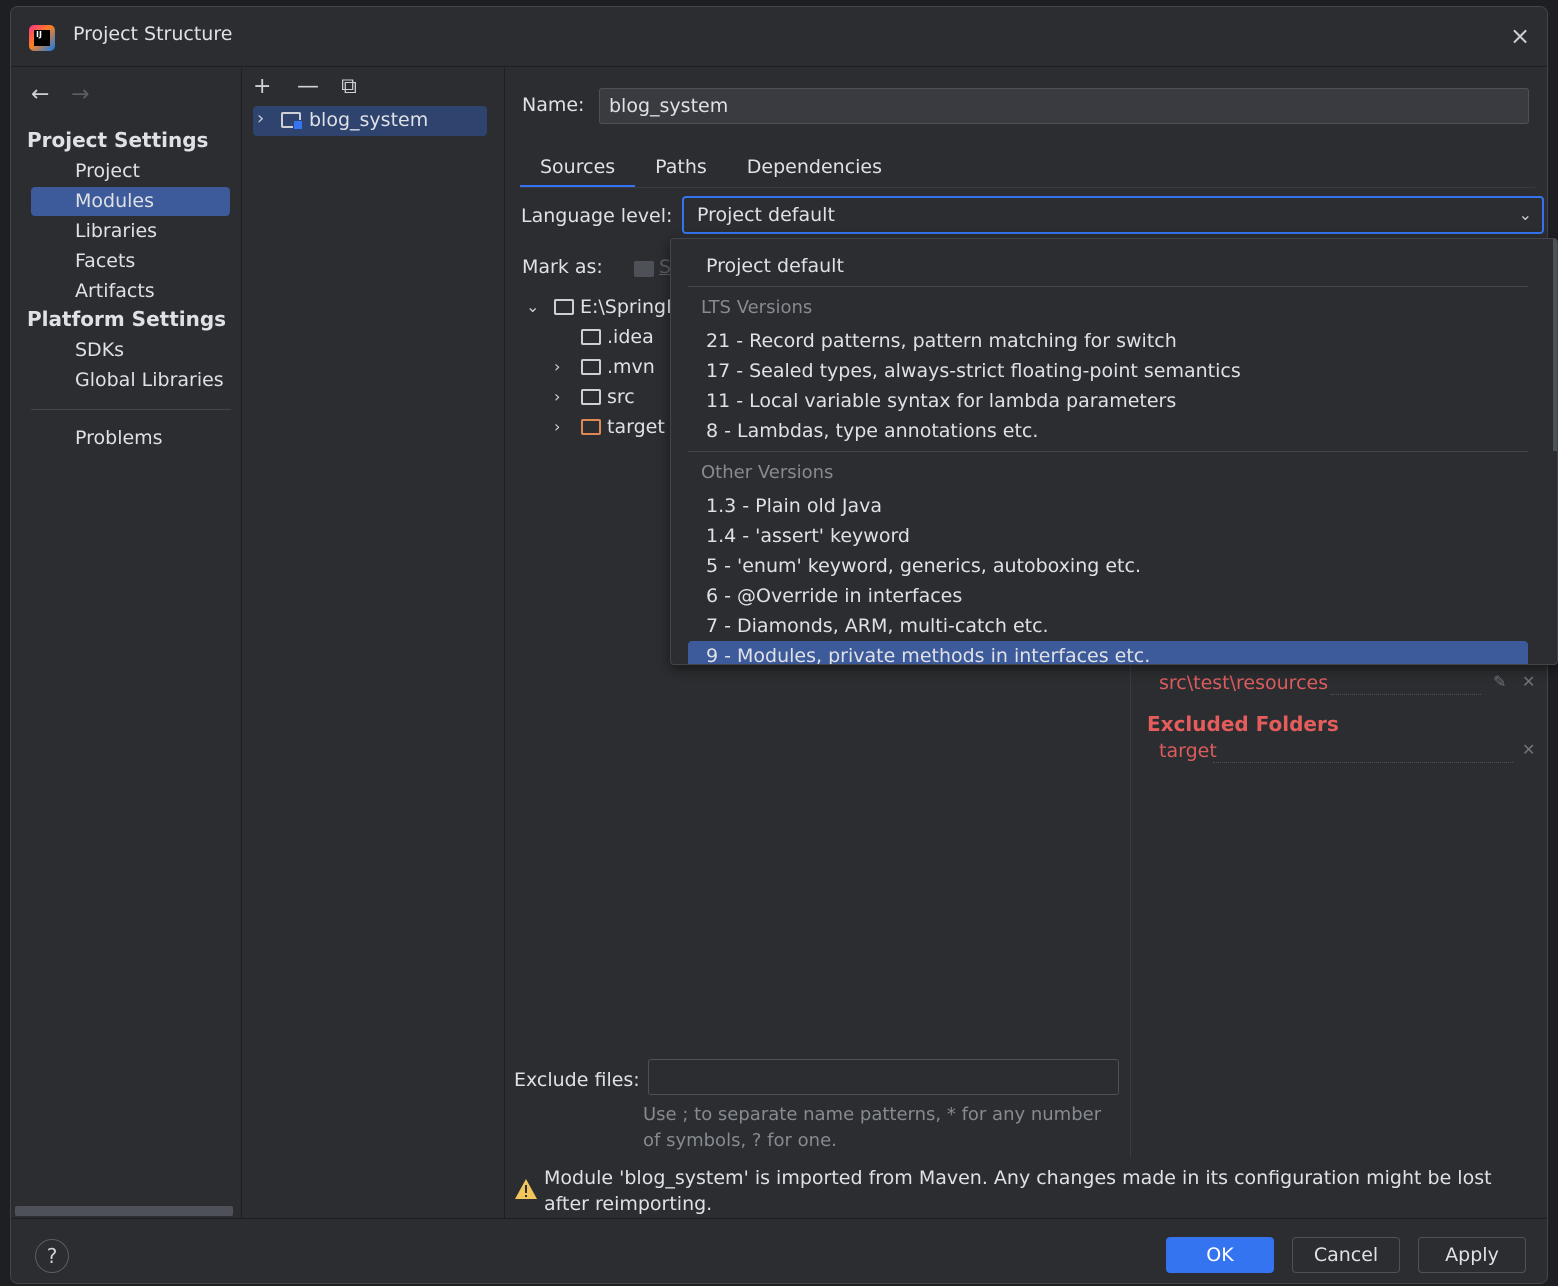 The width and height of the screenshot is (1558, 1286). I want to click on copy-icon: ⧉, so click(360, 86).